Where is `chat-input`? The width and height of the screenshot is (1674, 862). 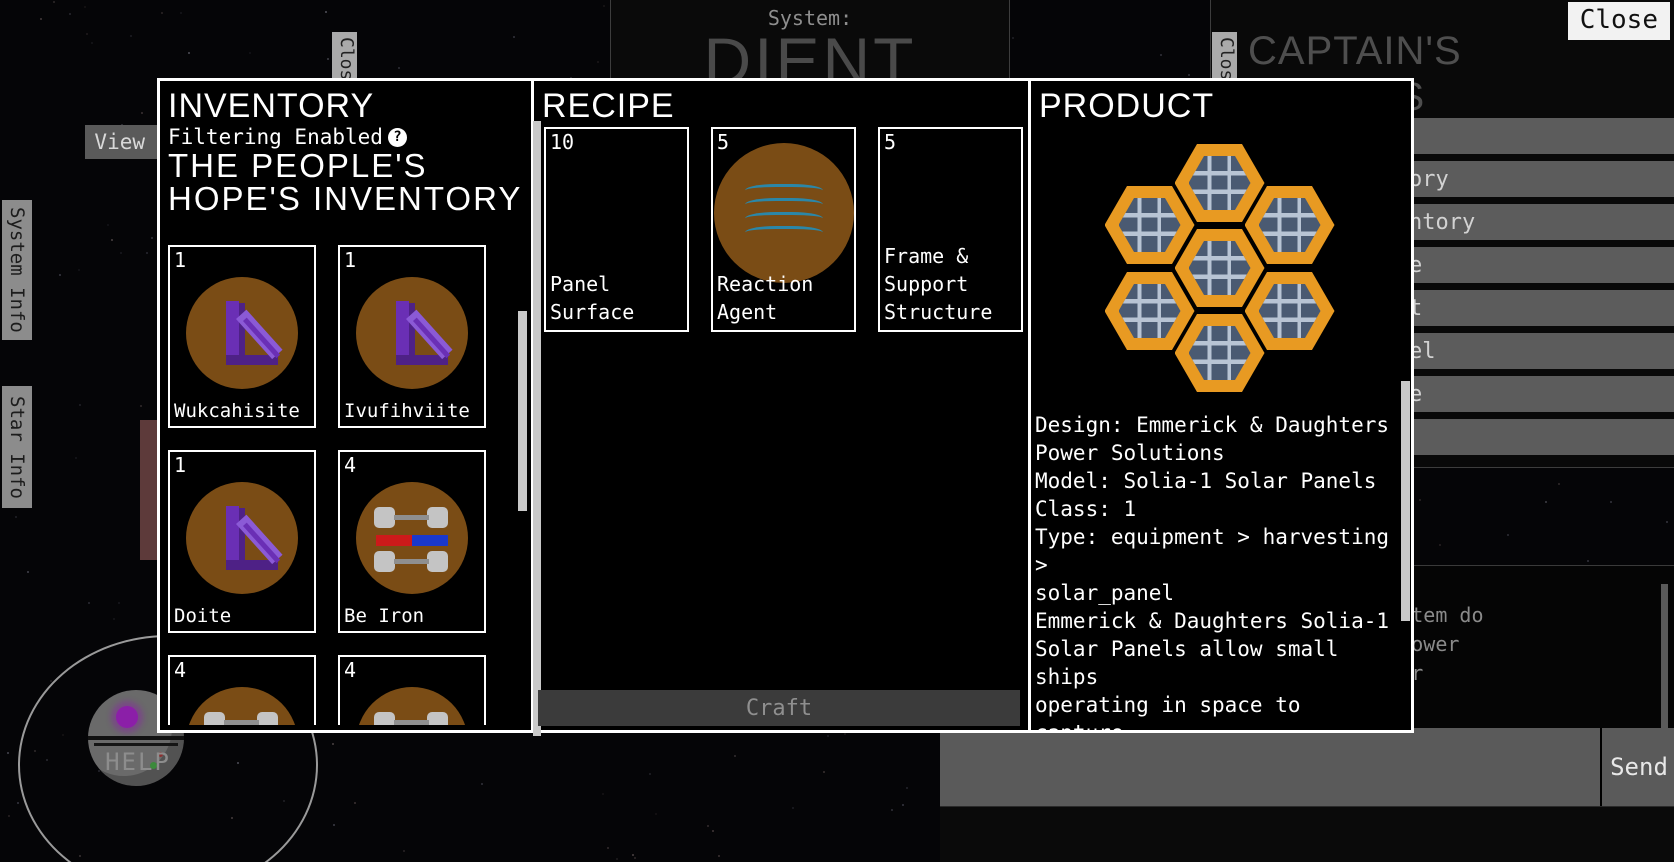
chat-input is located at coordinates (1270, 767).